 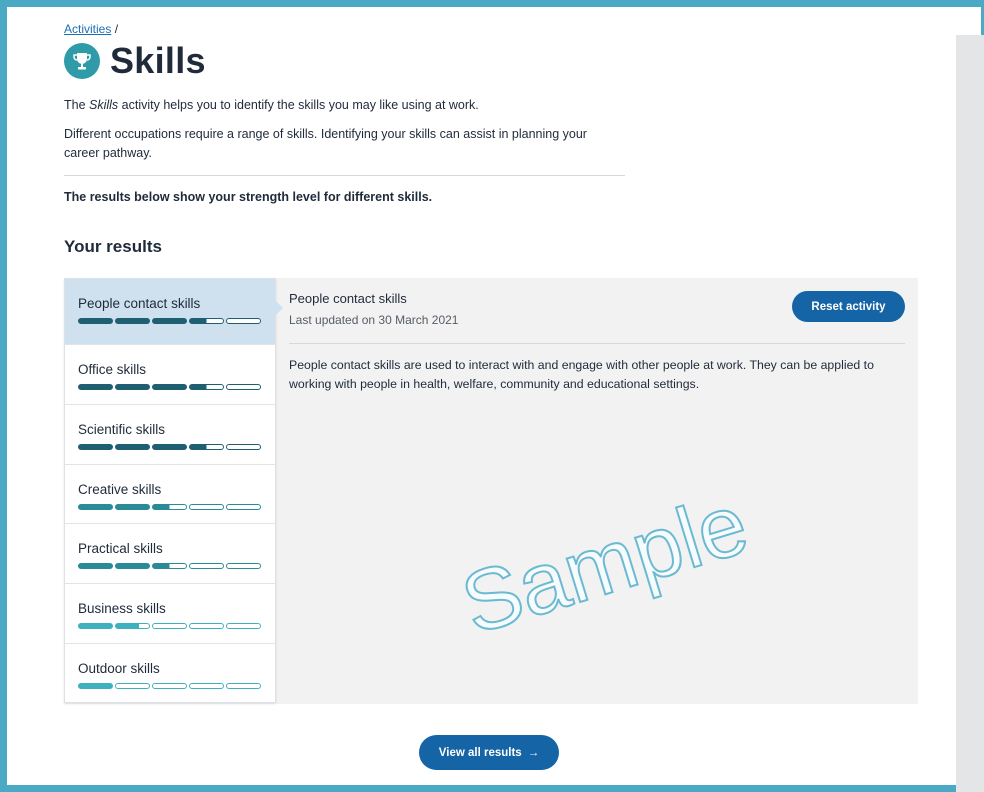 I want to click on watermark-text: Sample, so click(x=604, y=564).